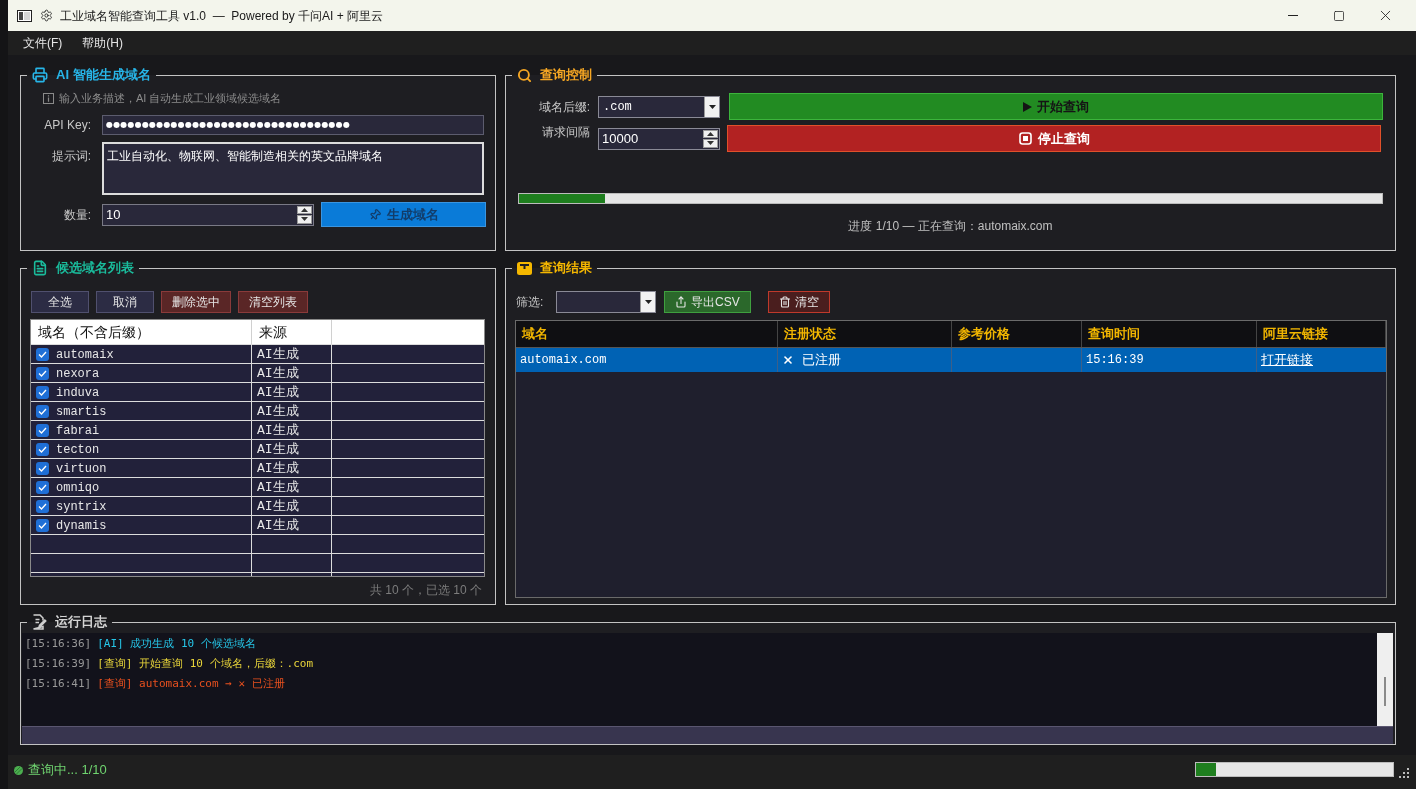 Image resolution: width=1416 pixels, height=789 pixels. Describe the element at coordinates (659, 106) in the screenshot. I see `suffix-select: .com` at that location.